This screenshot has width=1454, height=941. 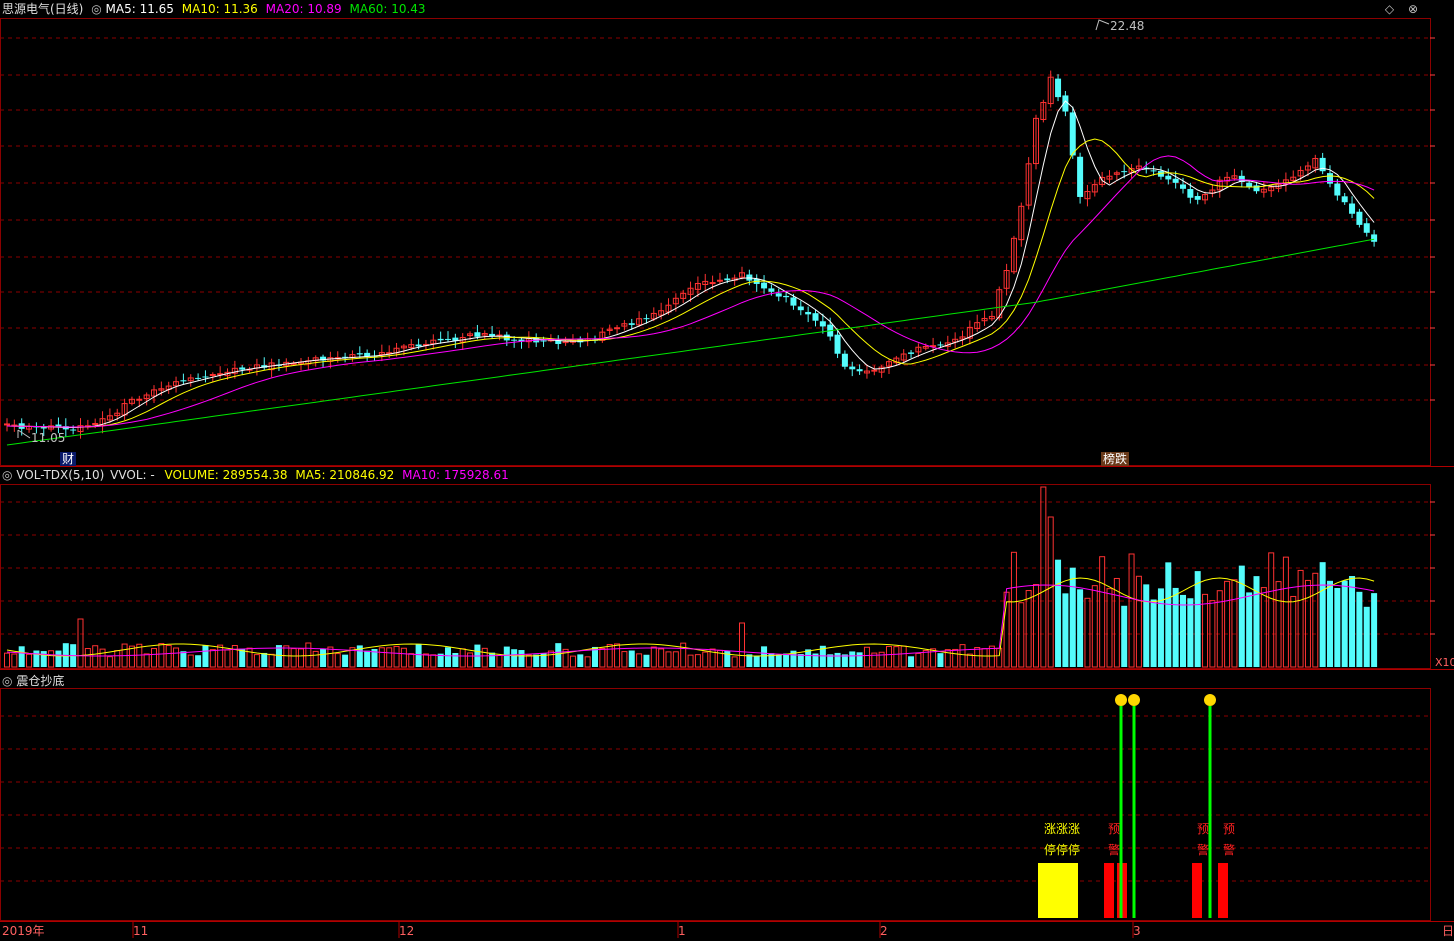 I want to click on volume-label: VOLUME: 289554.38, so click(x=226, y=475).